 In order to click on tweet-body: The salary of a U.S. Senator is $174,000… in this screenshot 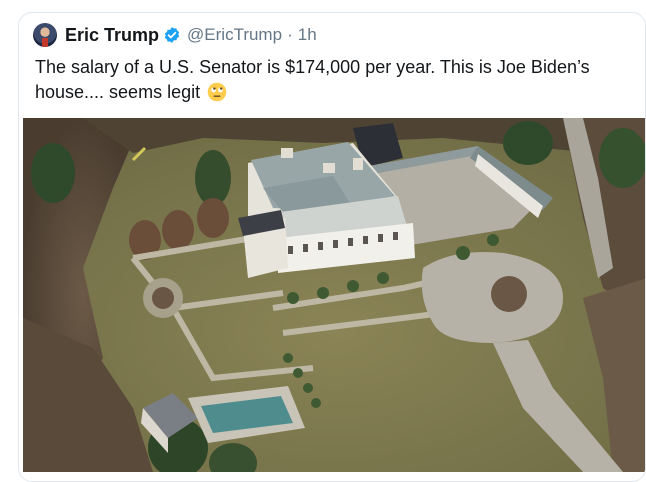, I will do `click(312, 79)`.